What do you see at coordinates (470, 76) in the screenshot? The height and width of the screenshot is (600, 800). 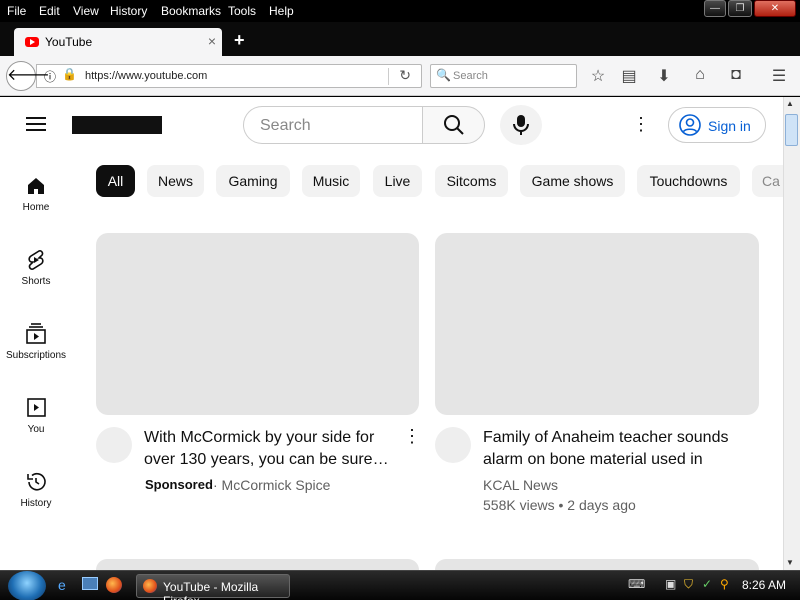 I see `browser-search-placeholder: Search` at bounding box center [470, 76].